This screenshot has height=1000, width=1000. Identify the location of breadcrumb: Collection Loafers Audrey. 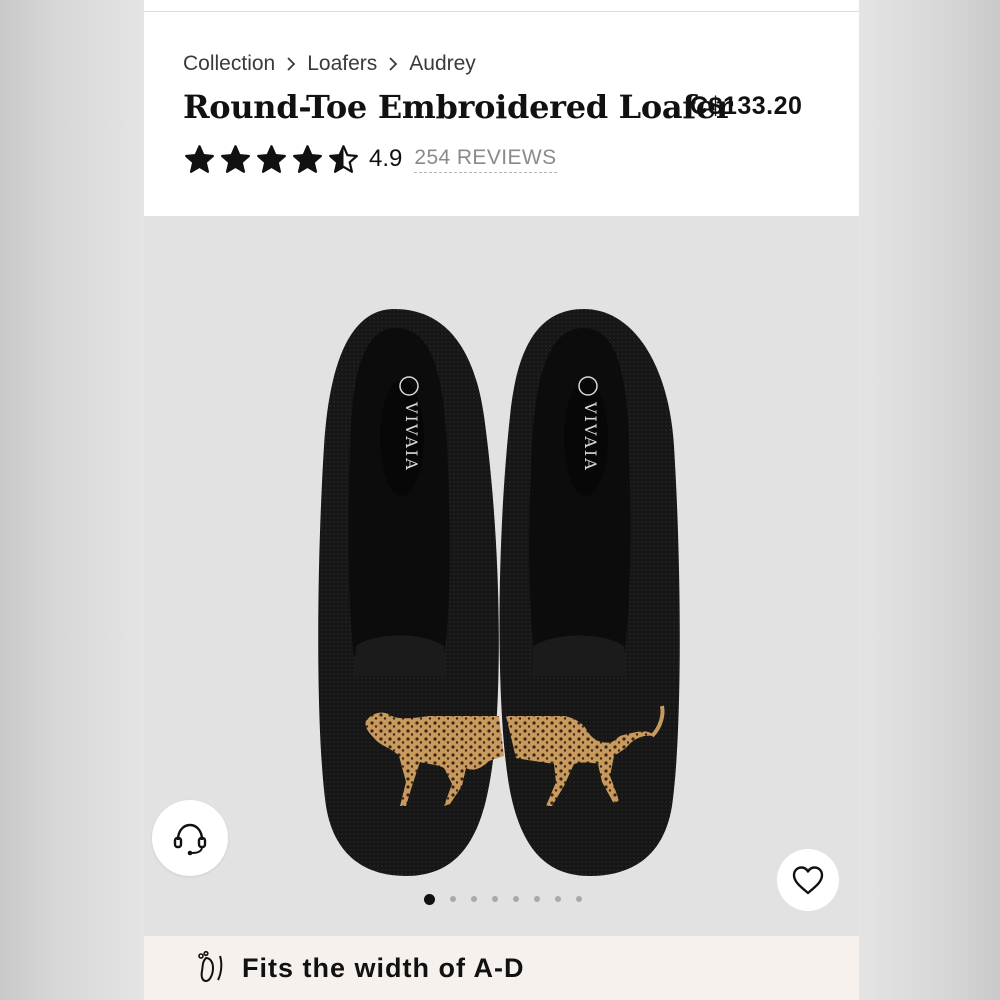
(329, 64).